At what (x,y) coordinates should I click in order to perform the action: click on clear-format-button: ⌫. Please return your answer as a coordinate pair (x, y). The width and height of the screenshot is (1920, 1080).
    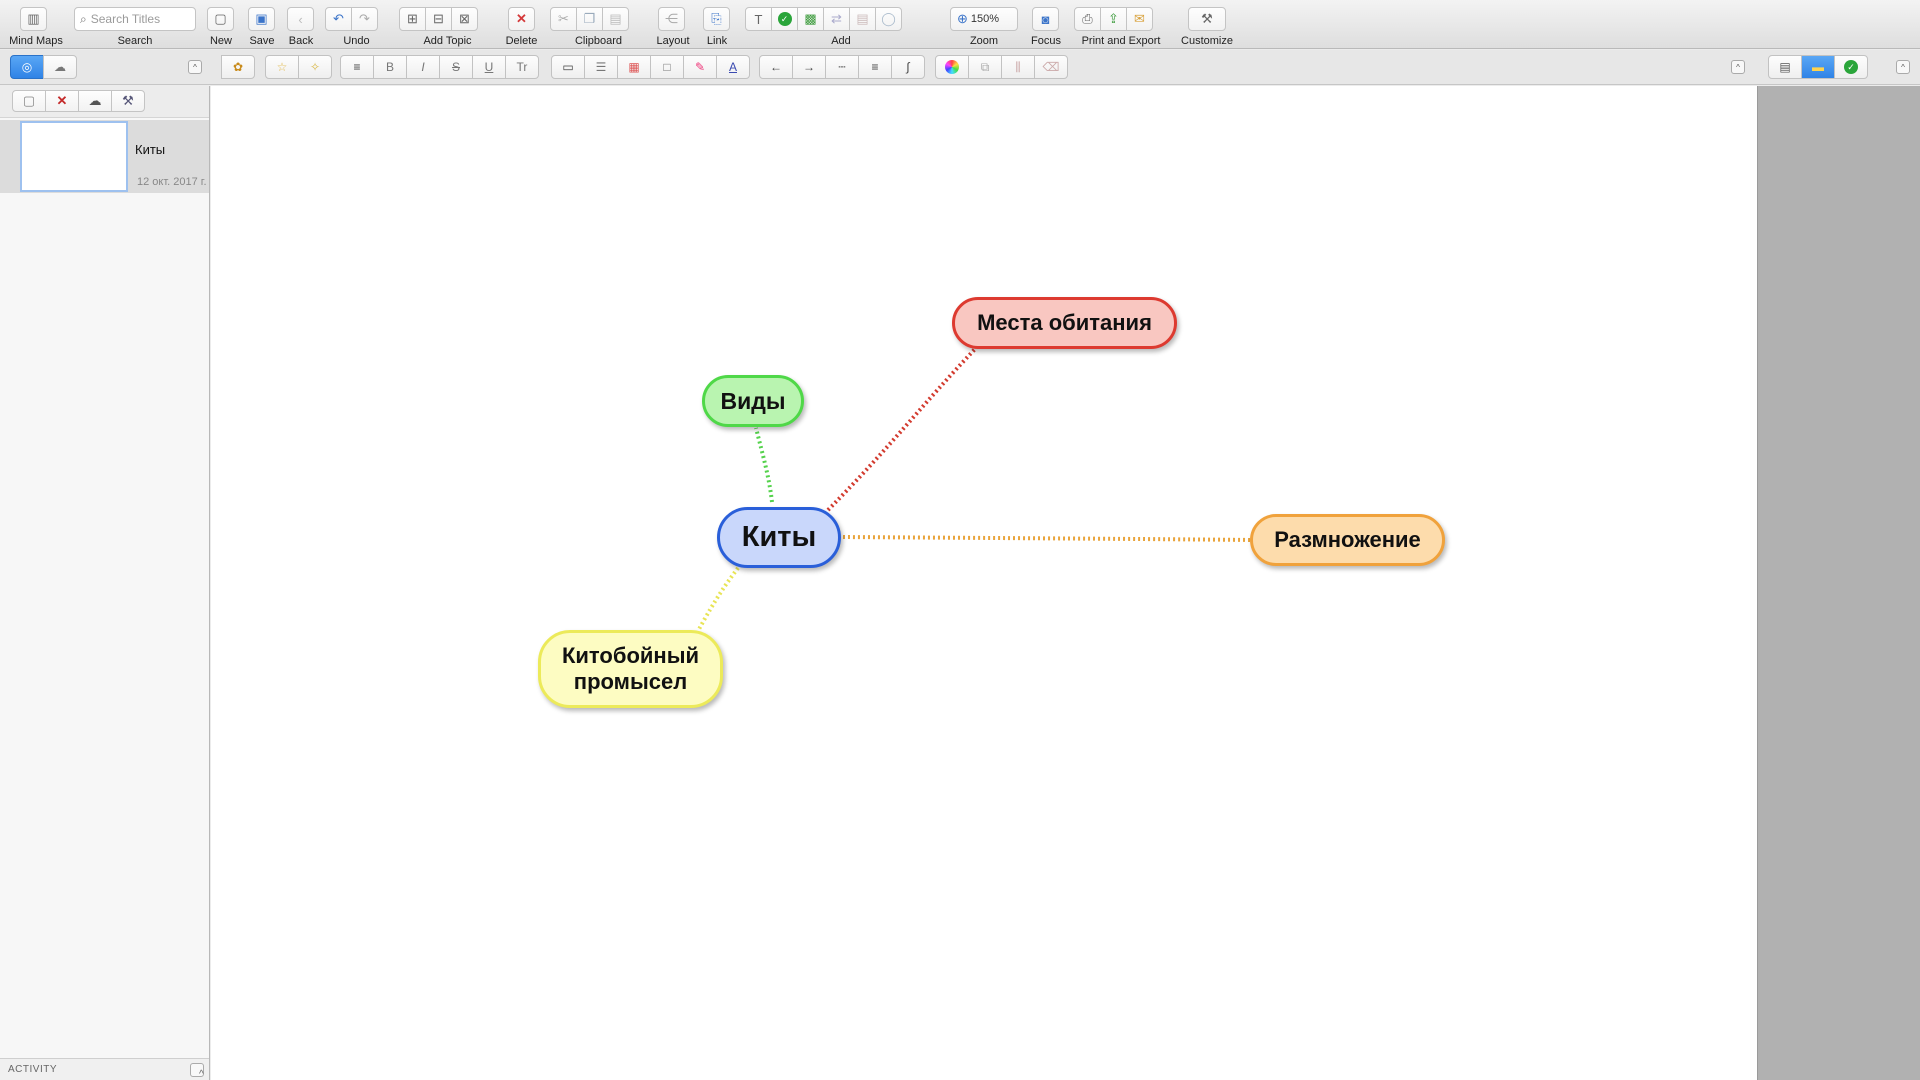
    Looking at the image, I should click on (1051, 67).